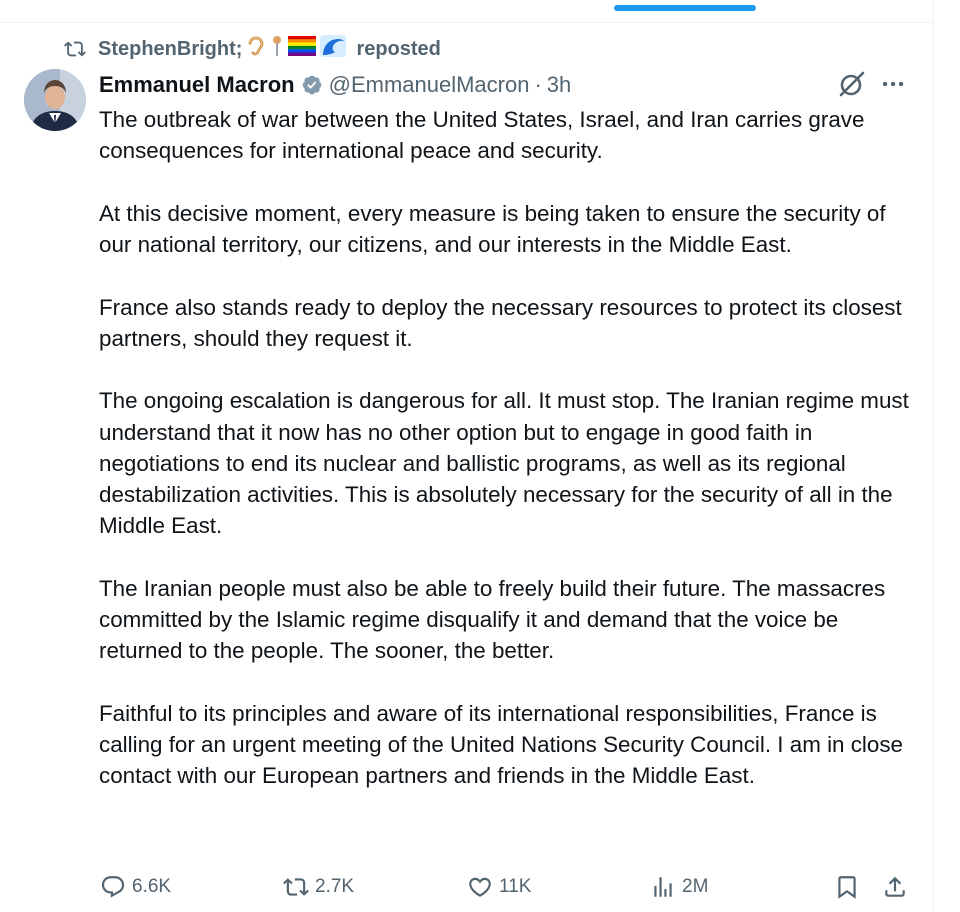 This screenshot has width=960, height=912. I want to click on views-count: 2M, so click(695, 886).